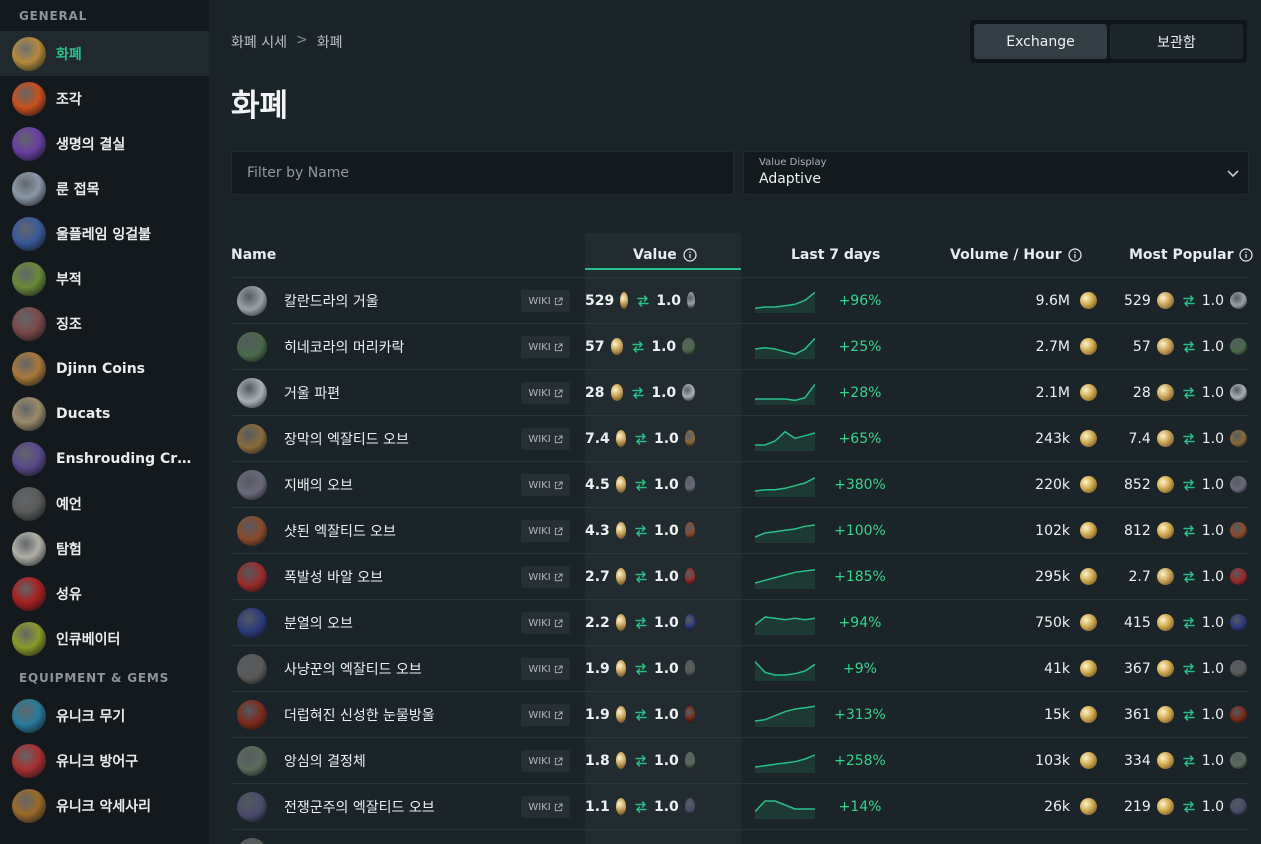 This screenshot has width=1261, height=844. Describe the element at coordinates (104, 593) in the screenshot. I see `sidebar-item: 성유` at that location.